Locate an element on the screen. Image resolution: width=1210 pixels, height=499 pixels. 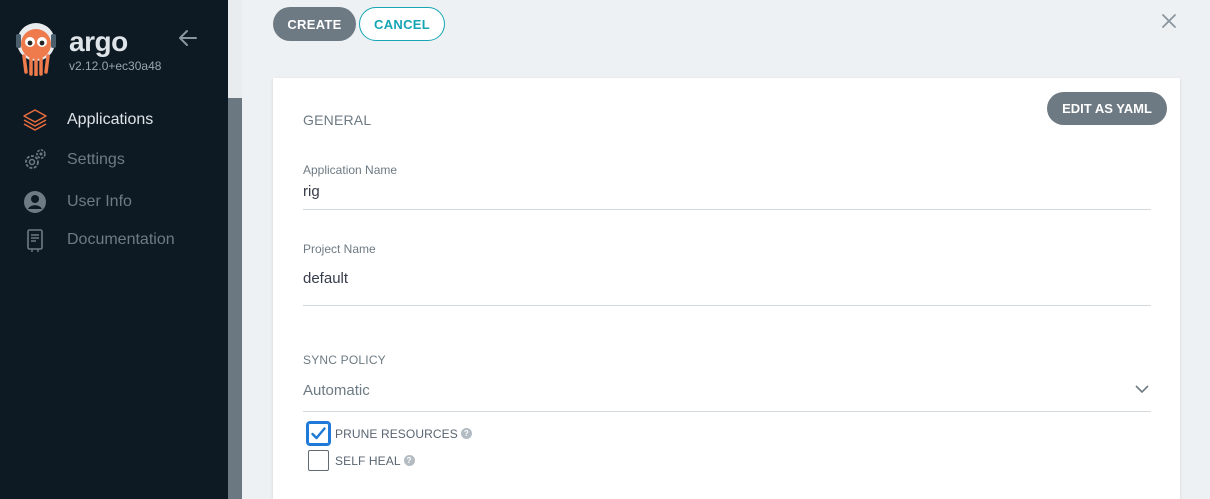
self-heal-option: SELF HEAL ? is located at coordinates (361, 460).